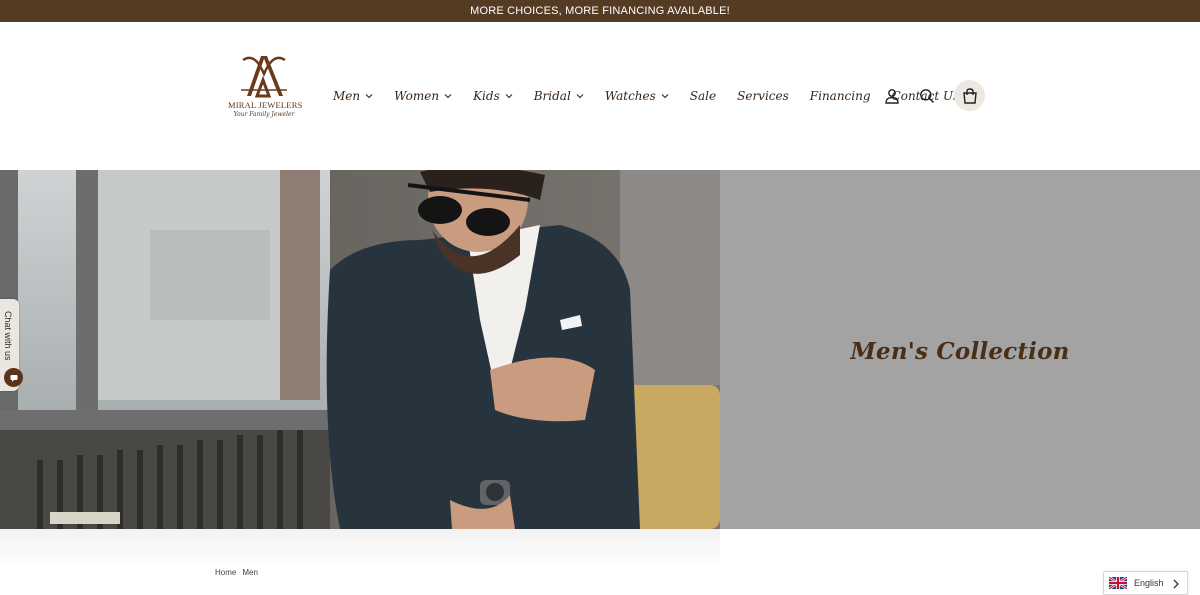  I want to click on shopping-bag-icon, so click(969, 95).